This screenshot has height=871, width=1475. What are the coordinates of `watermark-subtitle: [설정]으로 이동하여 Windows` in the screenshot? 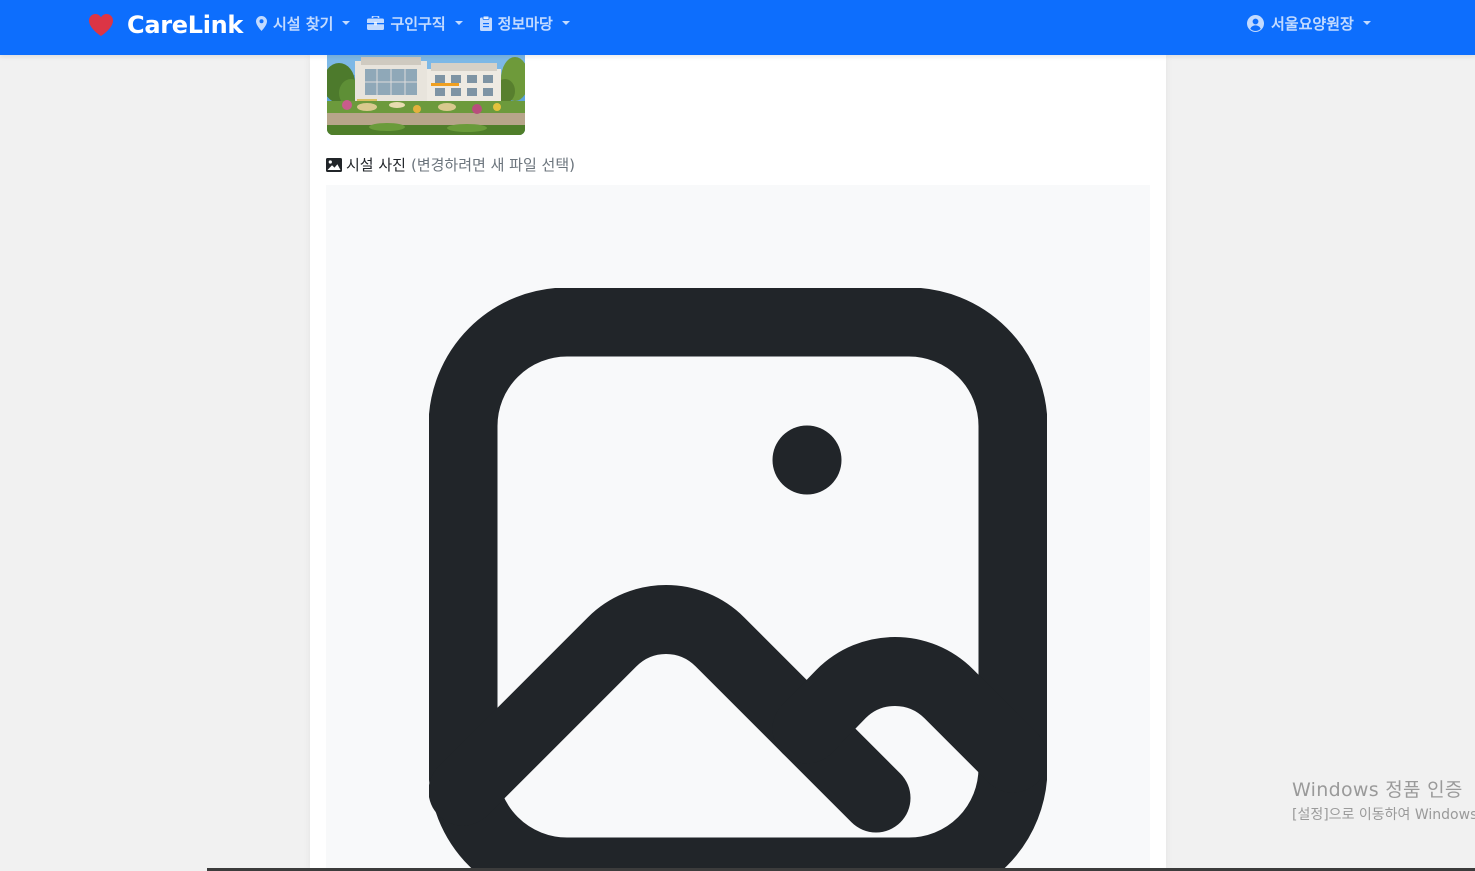 It's located at (1383, 815).